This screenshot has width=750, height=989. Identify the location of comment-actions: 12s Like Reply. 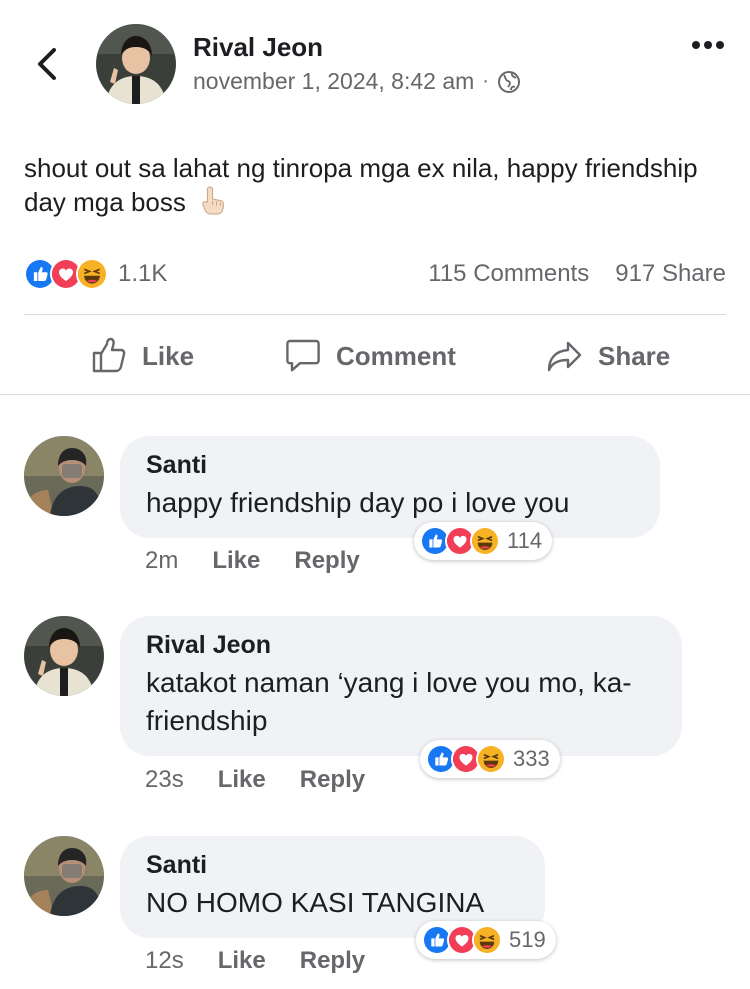
(255, 961).